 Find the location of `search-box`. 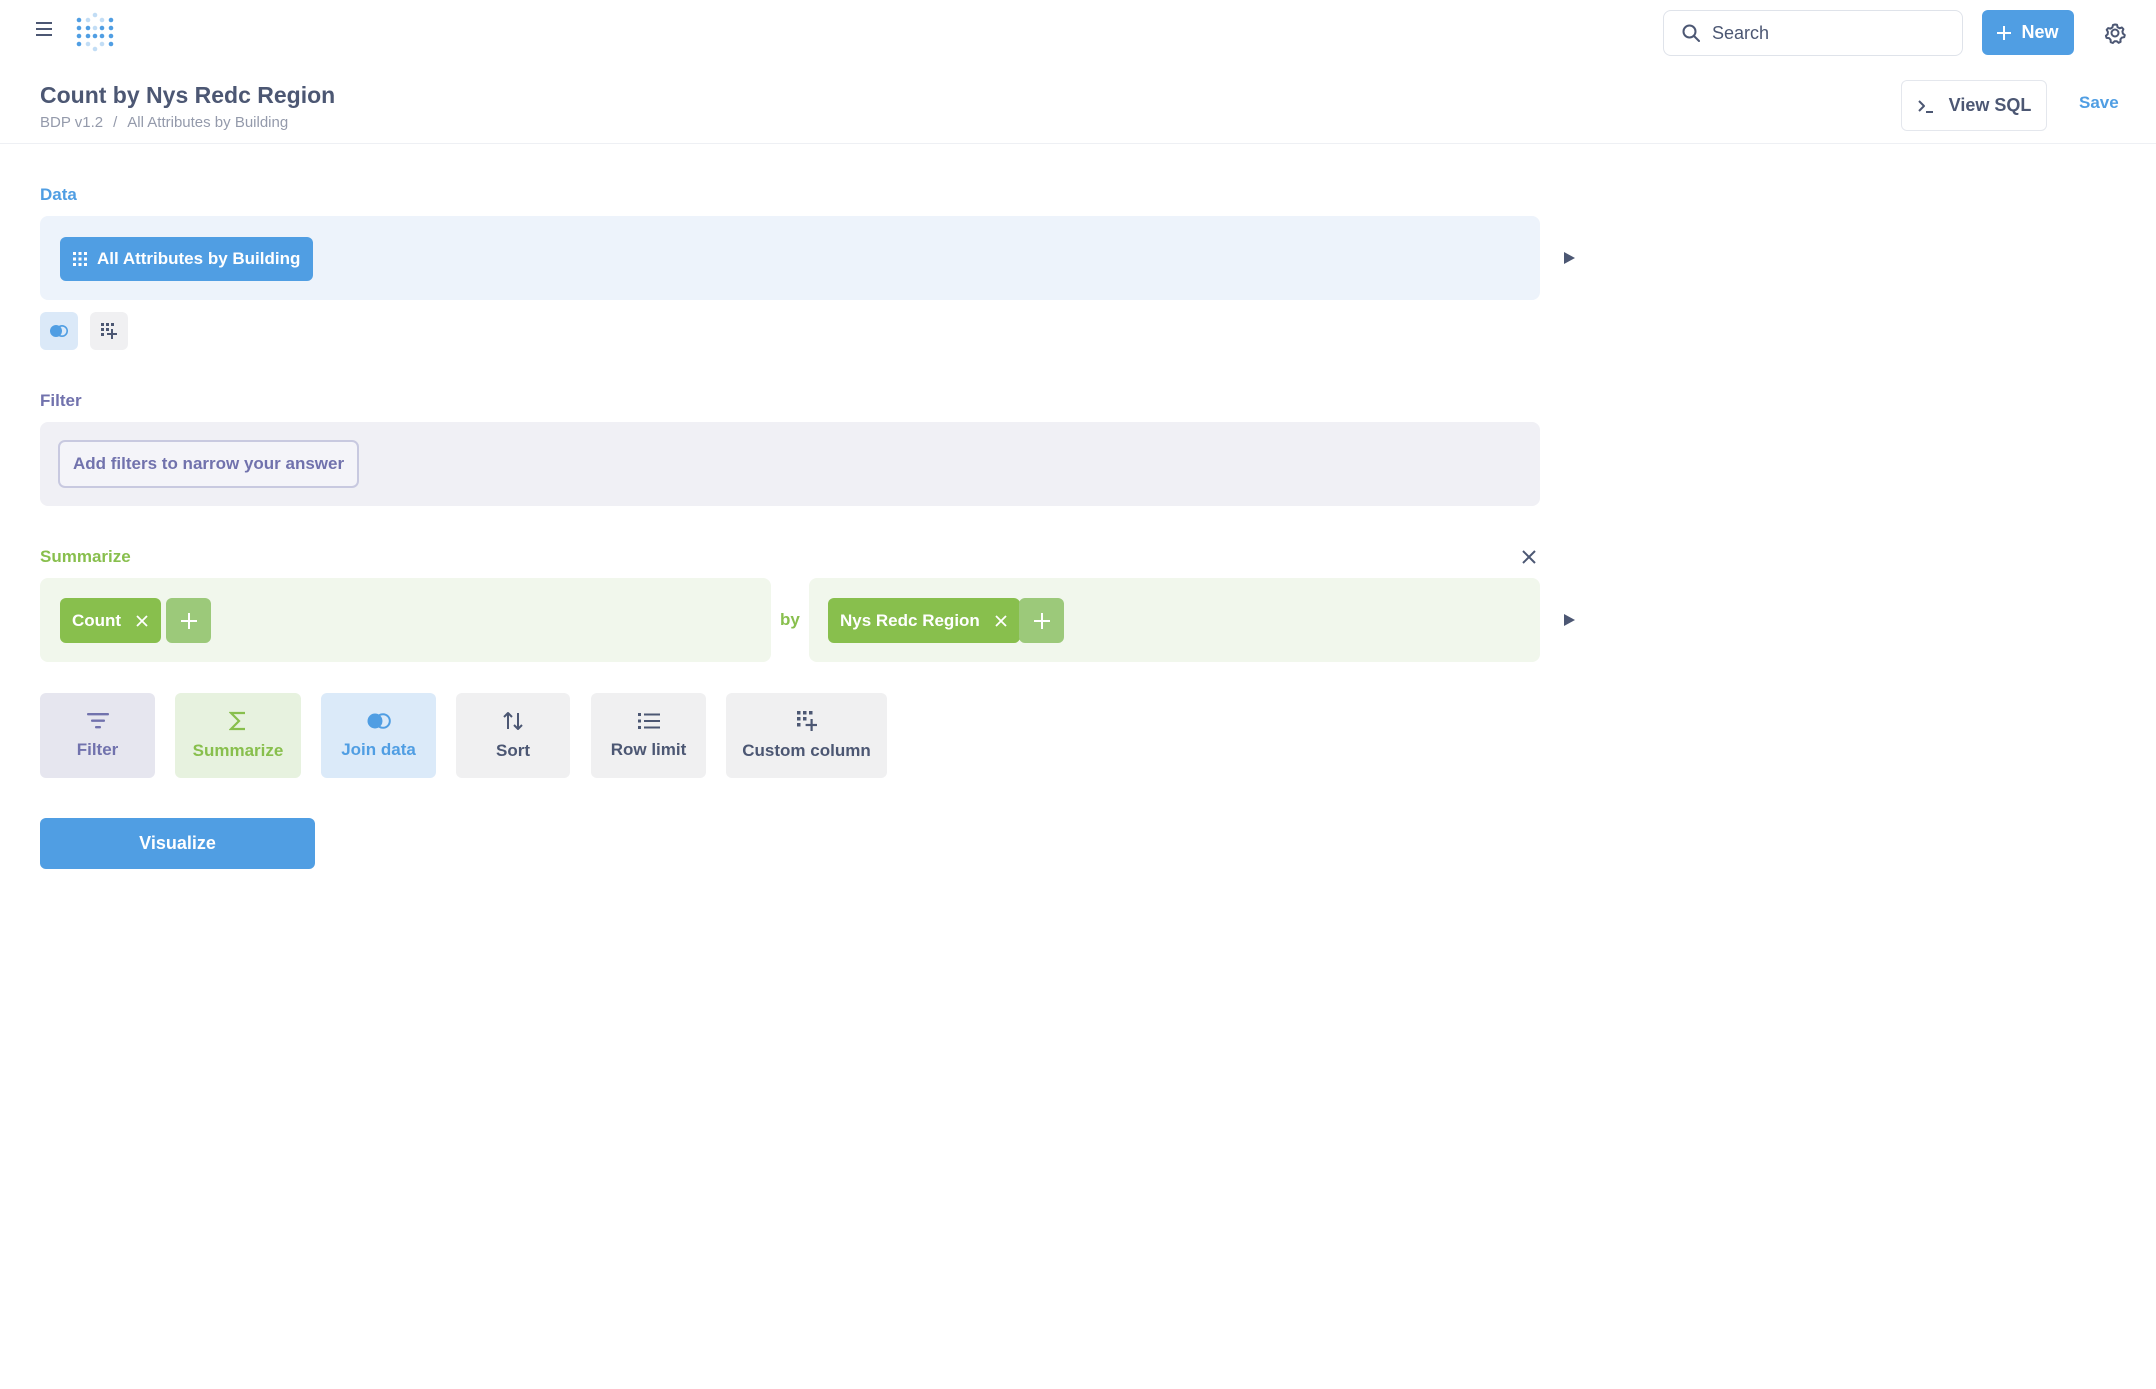

search-box is located at coordinates (1813, 33).